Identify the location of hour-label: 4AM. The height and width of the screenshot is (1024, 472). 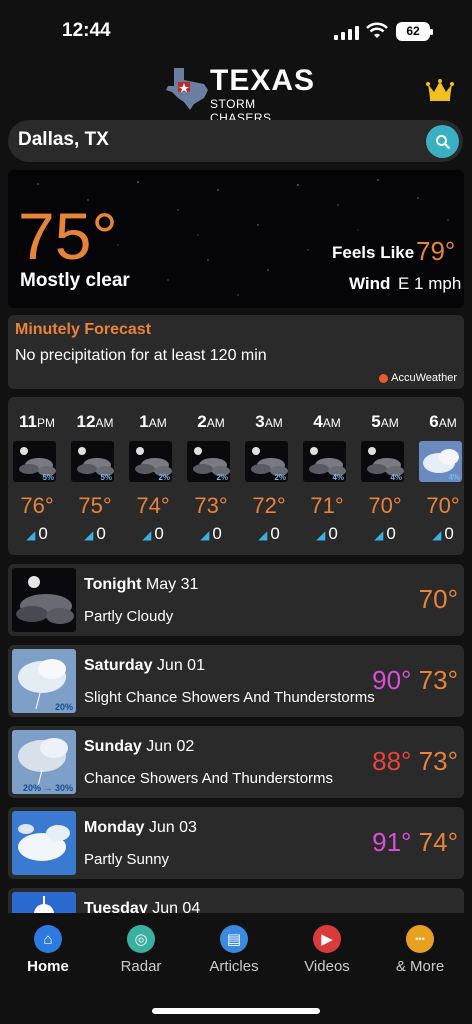
(327, 422).